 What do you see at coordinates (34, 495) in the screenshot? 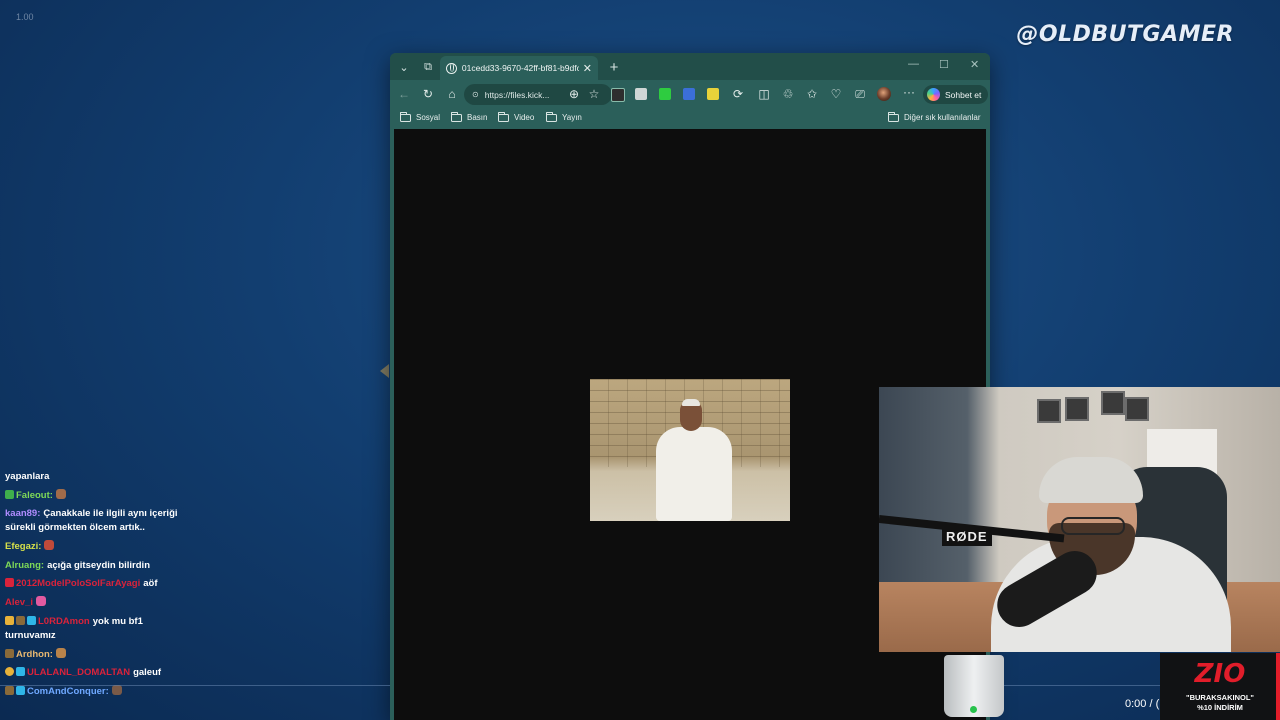
I see `chat-username: Faleout:` at bounding box center [34, 495].